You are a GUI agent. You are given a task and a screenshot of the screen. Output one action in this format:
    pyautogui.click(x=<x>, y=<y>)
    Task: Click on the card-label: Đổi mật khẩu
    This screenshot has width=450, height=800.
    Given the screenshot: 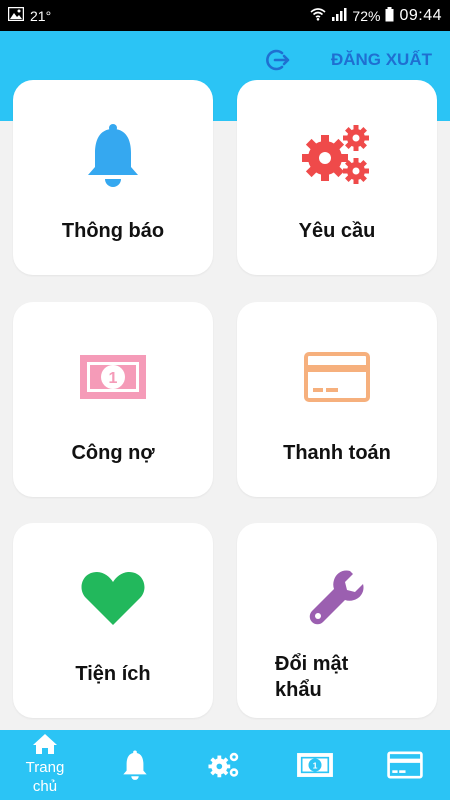 What is the action you would take?
    pyautogui.click(x=356, y=677)
    